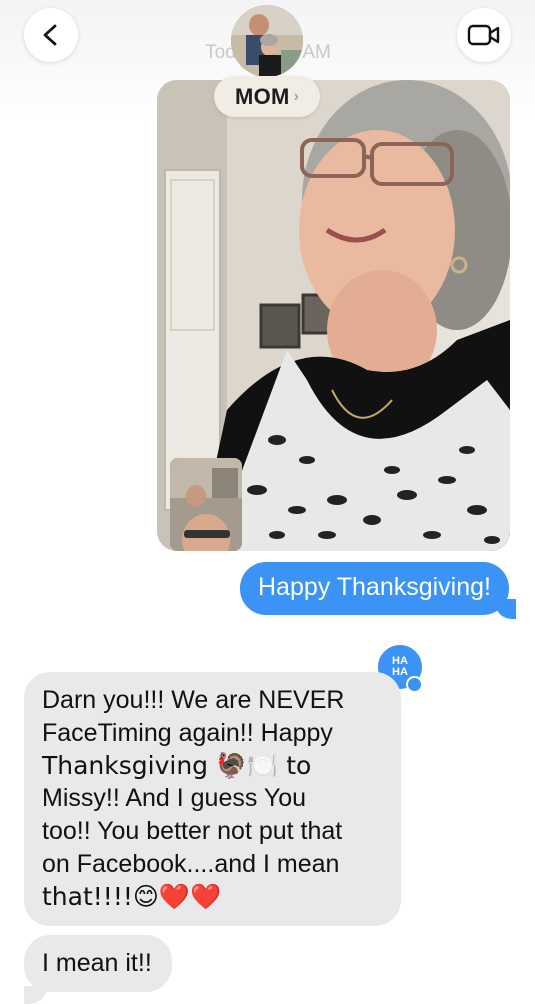 The width and height of the screenshot is (535, 1004). Describe the element at coordinates (192, 831) in the screenshot. I see `message-line: too!! You better not put that` at that location.